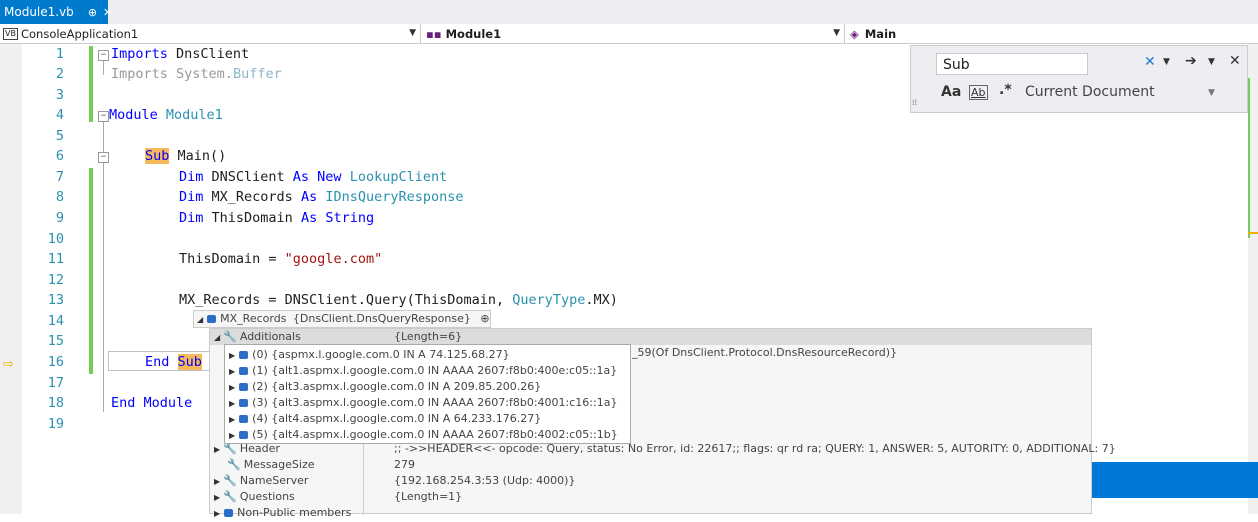  Describe the element at coordinates (294, 512) in the screenshot. I see `row-name: Non-Public members` at that location.